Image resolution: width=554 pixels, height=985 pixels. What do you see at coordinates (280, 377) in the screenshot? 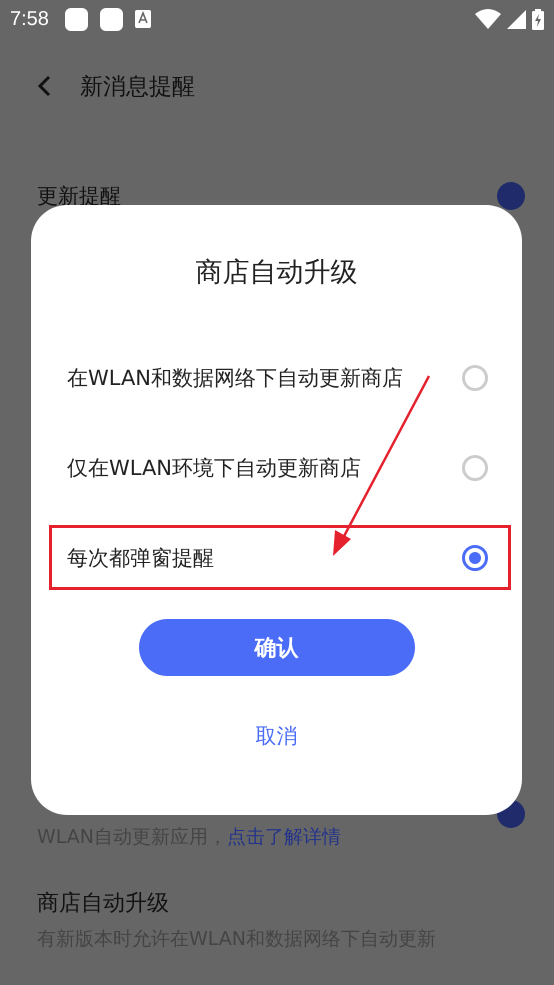
I see `option-row: 在WLAN和数据网络下自动更新商店` at bounding box center [280, 377].